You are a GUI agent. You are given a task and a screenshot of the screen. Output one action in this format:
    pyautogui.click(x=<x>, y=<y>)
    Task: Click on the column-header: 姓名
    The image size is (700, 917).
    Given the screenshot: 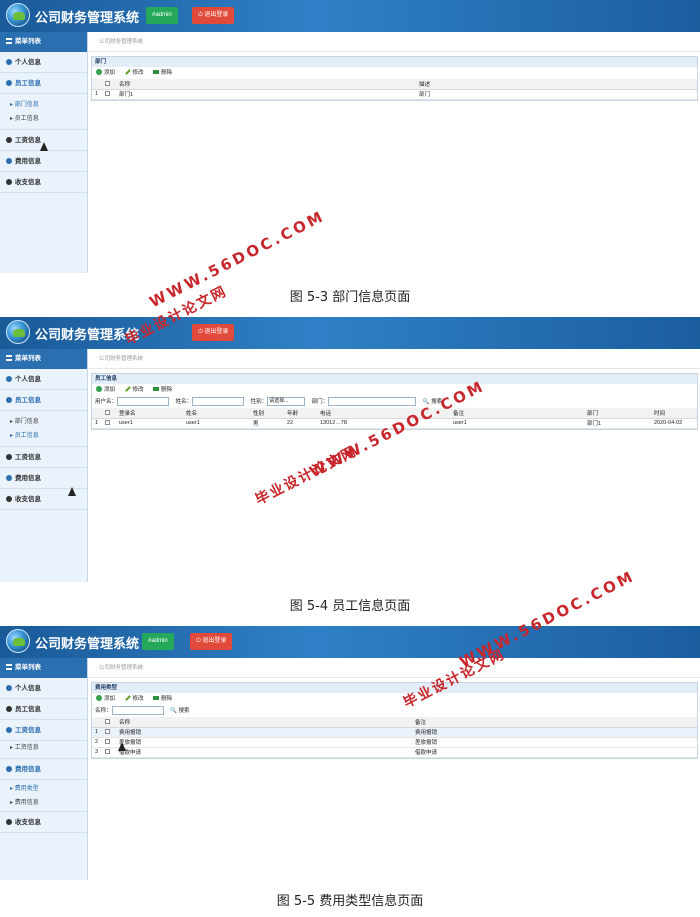 What is the action you would take?
    pyautogui.click(x=216, y=413)
    